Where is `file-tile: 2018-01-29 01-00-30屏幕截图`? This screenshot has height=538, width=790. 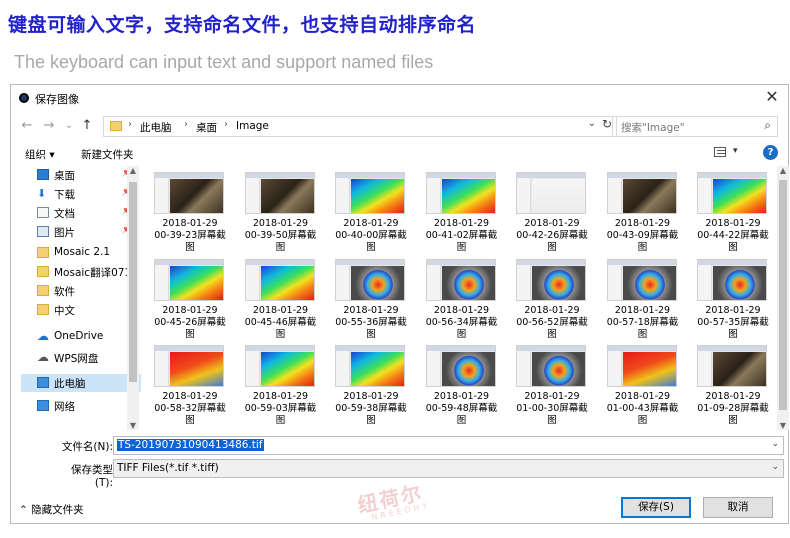
file-tile: 2018-01-29 01-00-30屏幕截图 is located at coordinates (552, 386).